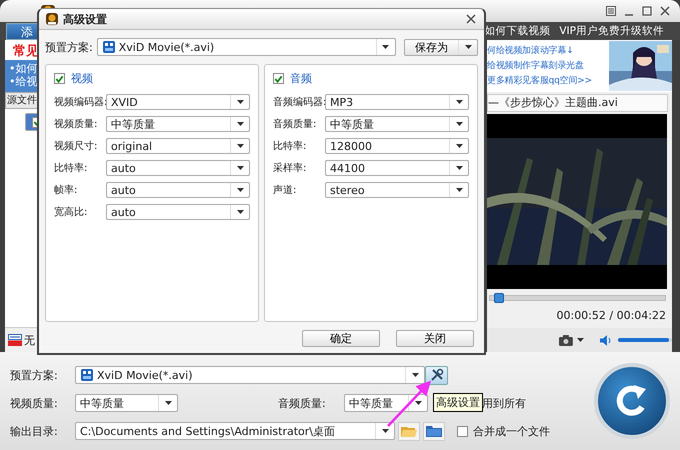 This screenshot has width=680, height=450. I want to click on menu-icon, so click(611, 11).